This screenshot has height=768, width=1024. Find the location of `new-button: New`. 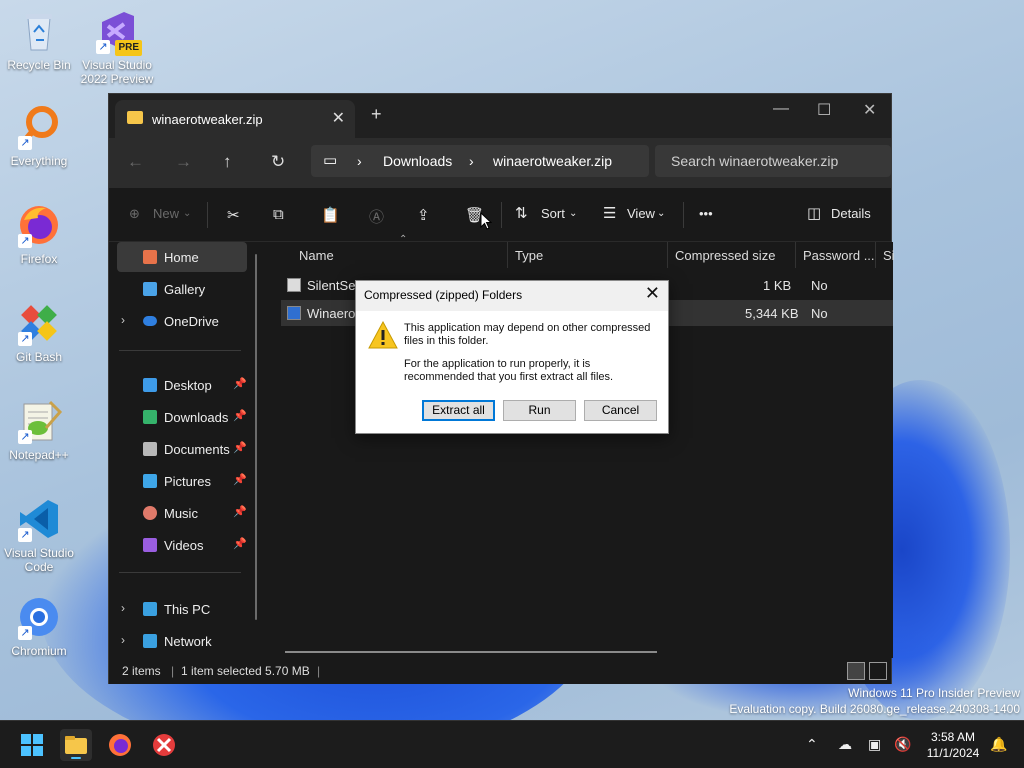

new-button: New is located at coordinates (166, 213).